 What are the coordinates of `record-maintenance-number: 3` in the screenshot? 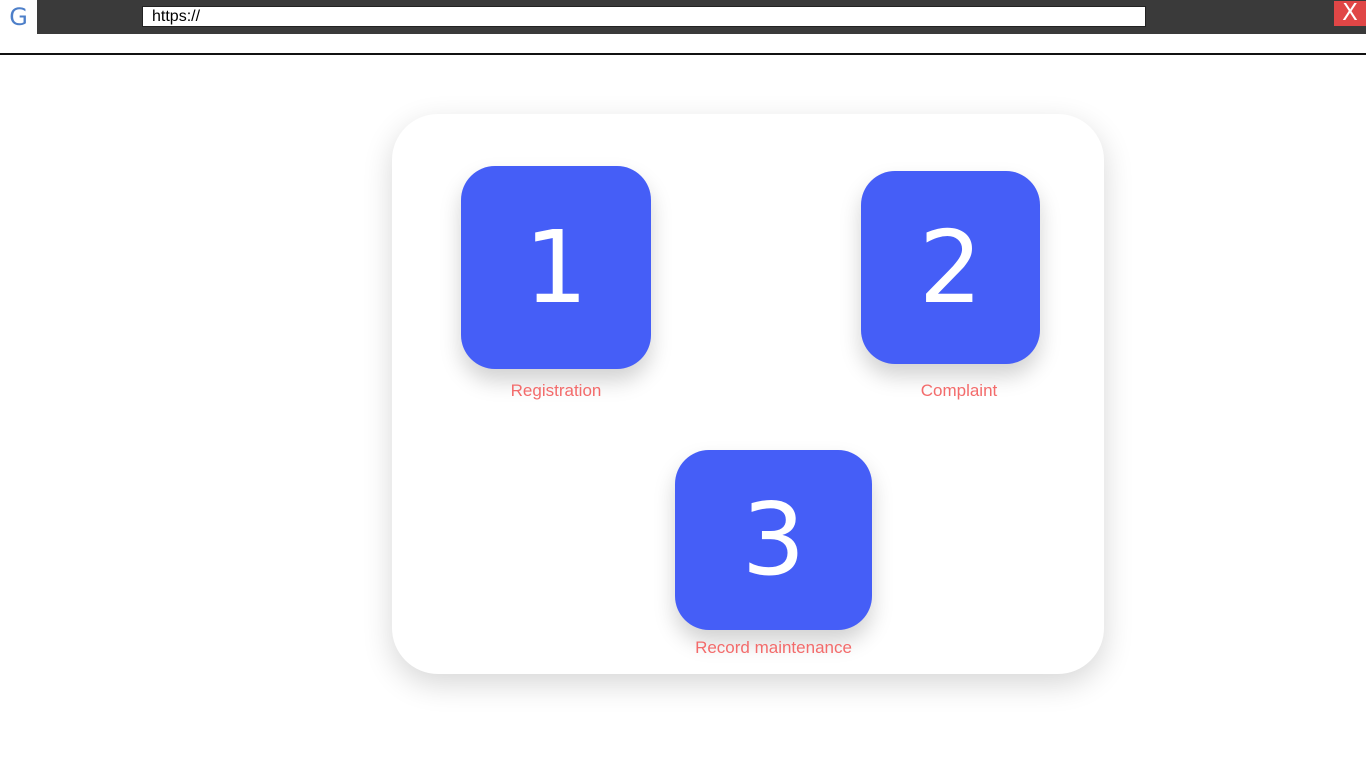 It's located at (773, 539).